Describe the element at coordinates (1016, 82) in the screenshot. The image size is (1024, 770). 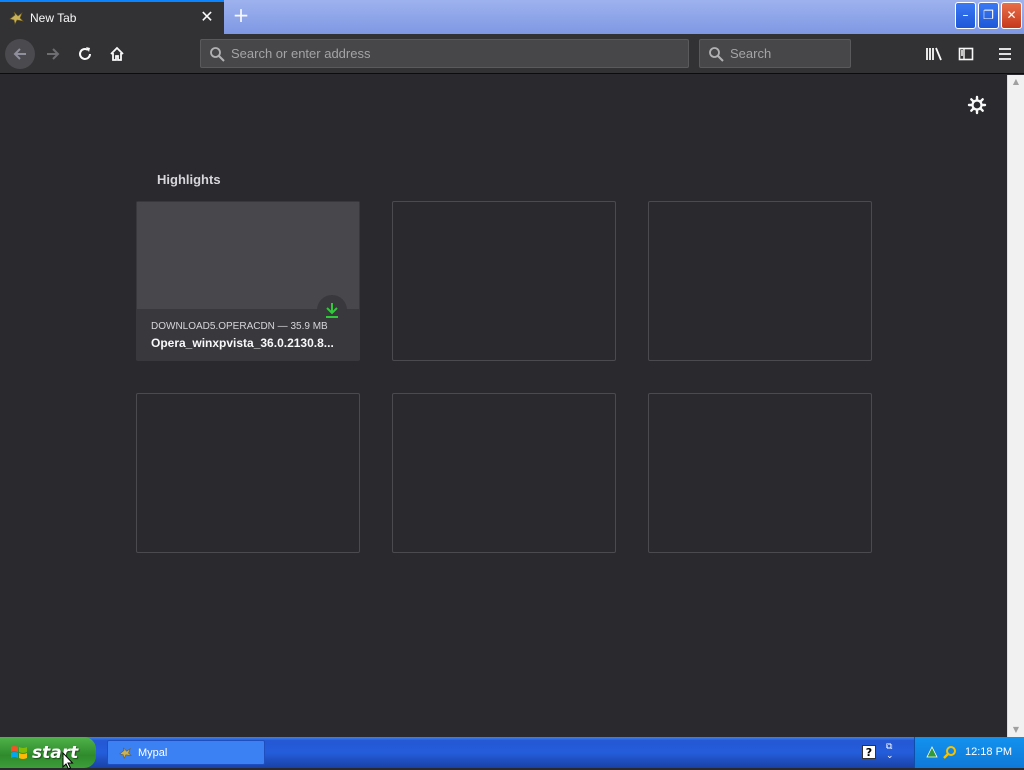
I see `scroll-up-arrow-icon: ▲` at that location.